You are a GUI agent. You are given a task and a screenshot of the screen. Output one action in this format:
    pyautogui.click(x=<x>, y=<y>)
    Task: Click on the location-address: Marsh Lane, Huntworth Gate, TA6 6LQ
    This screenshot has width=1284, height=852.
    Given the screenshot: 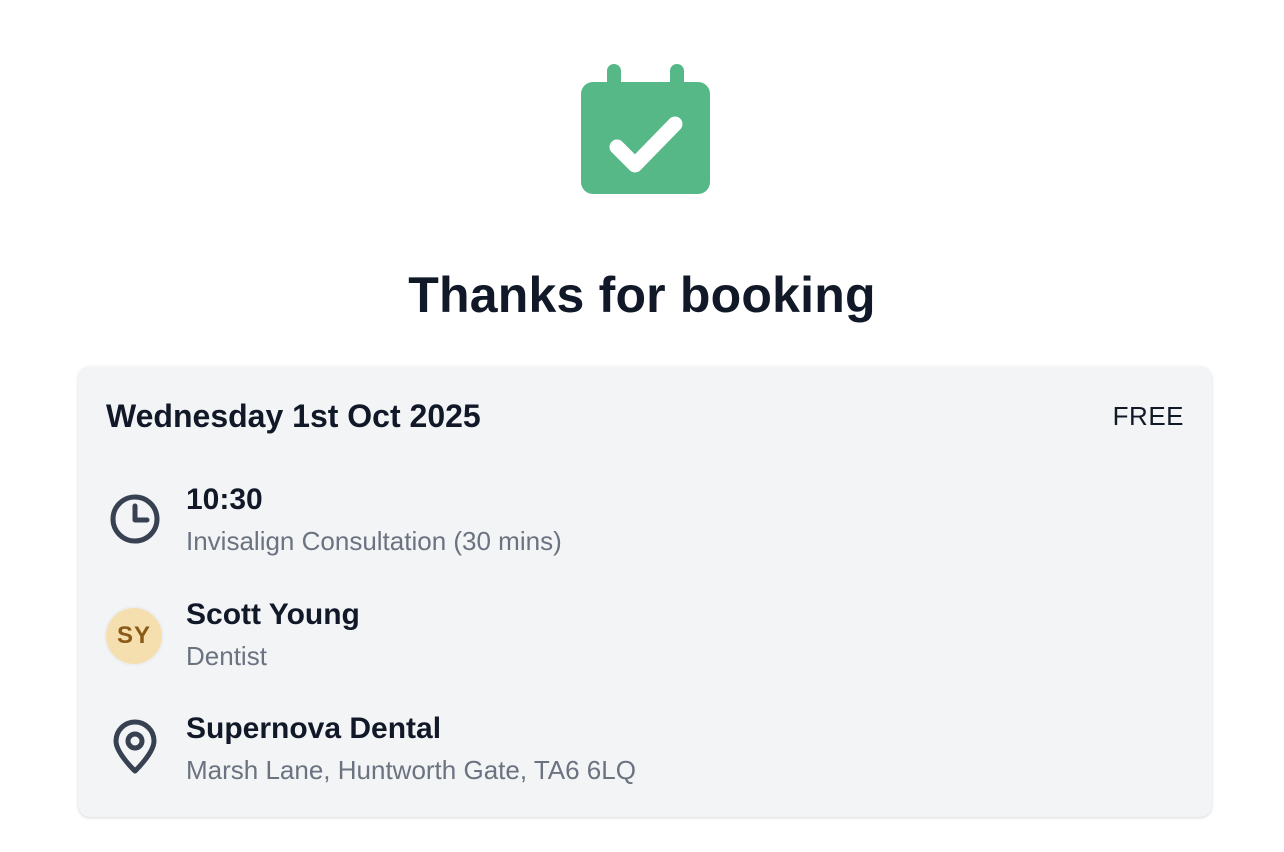 What is the action you would take?
    pyautogui.click(x=411, y=770)
    